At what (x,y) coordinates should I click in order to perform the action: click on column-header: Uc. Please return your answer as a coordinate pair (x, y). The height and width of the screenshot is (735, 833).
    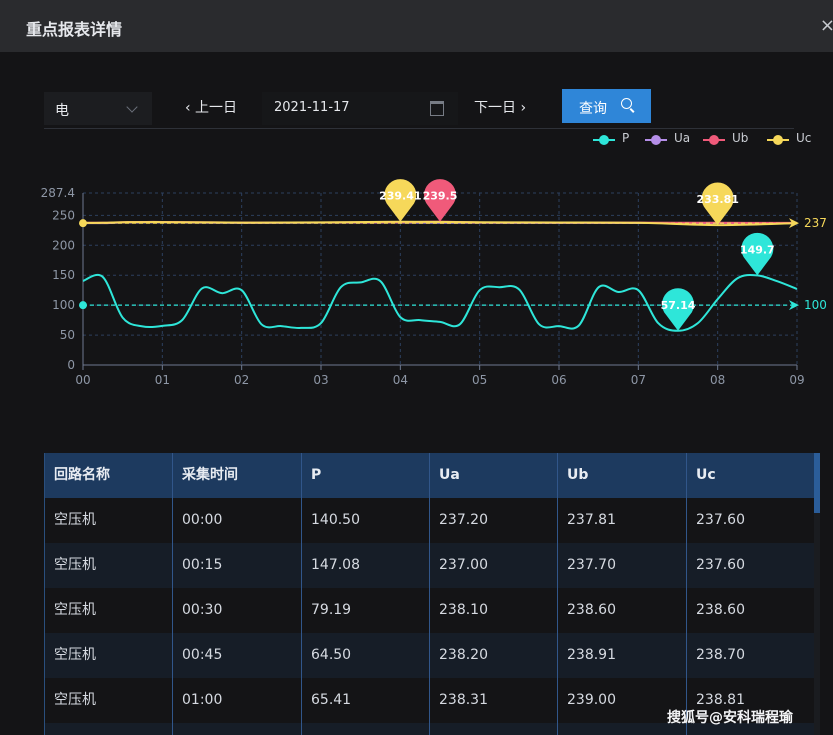
    Looking at the image, I should click on (751, 475).